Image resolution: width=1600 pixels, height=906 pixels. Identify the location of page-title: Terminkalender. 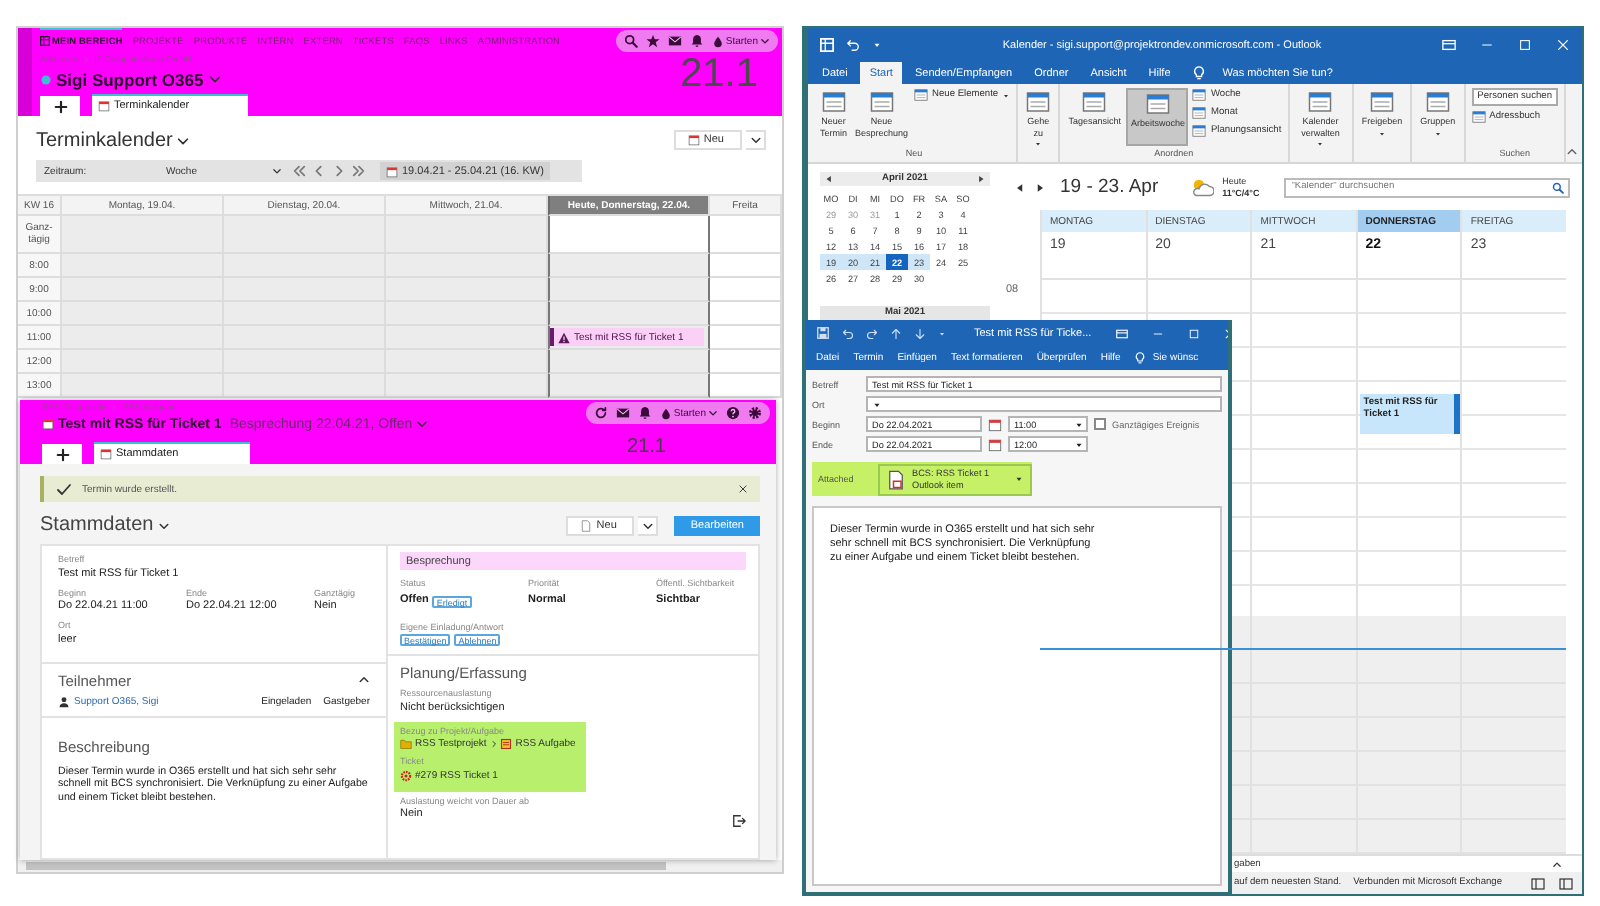
(104, 140).